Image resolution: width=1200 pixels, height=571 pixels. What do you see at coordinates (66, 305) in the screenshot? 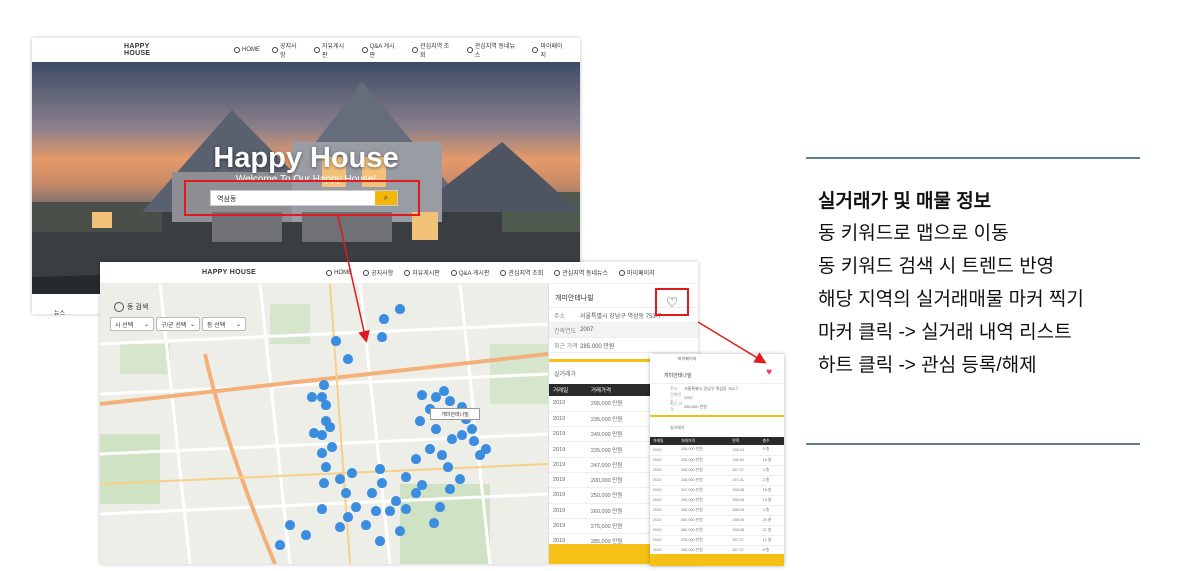
I see `side-news-label: 뉴스` at bounding box center [66, 305].